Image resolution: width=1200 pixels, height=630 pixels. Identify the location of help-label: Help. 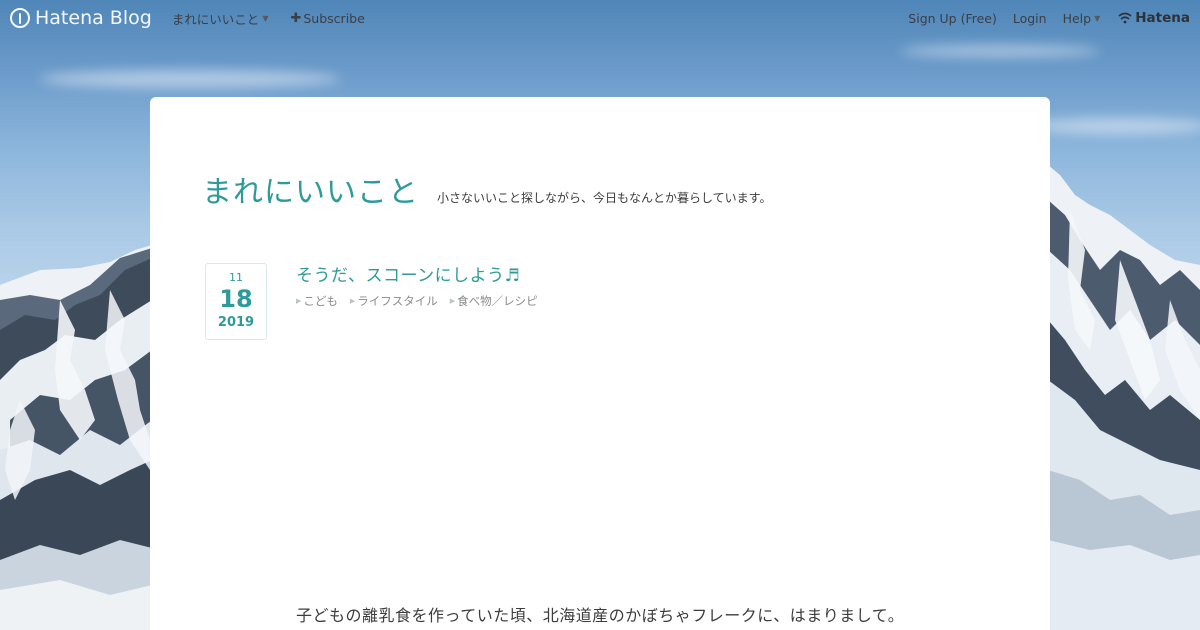
(1077, 18).